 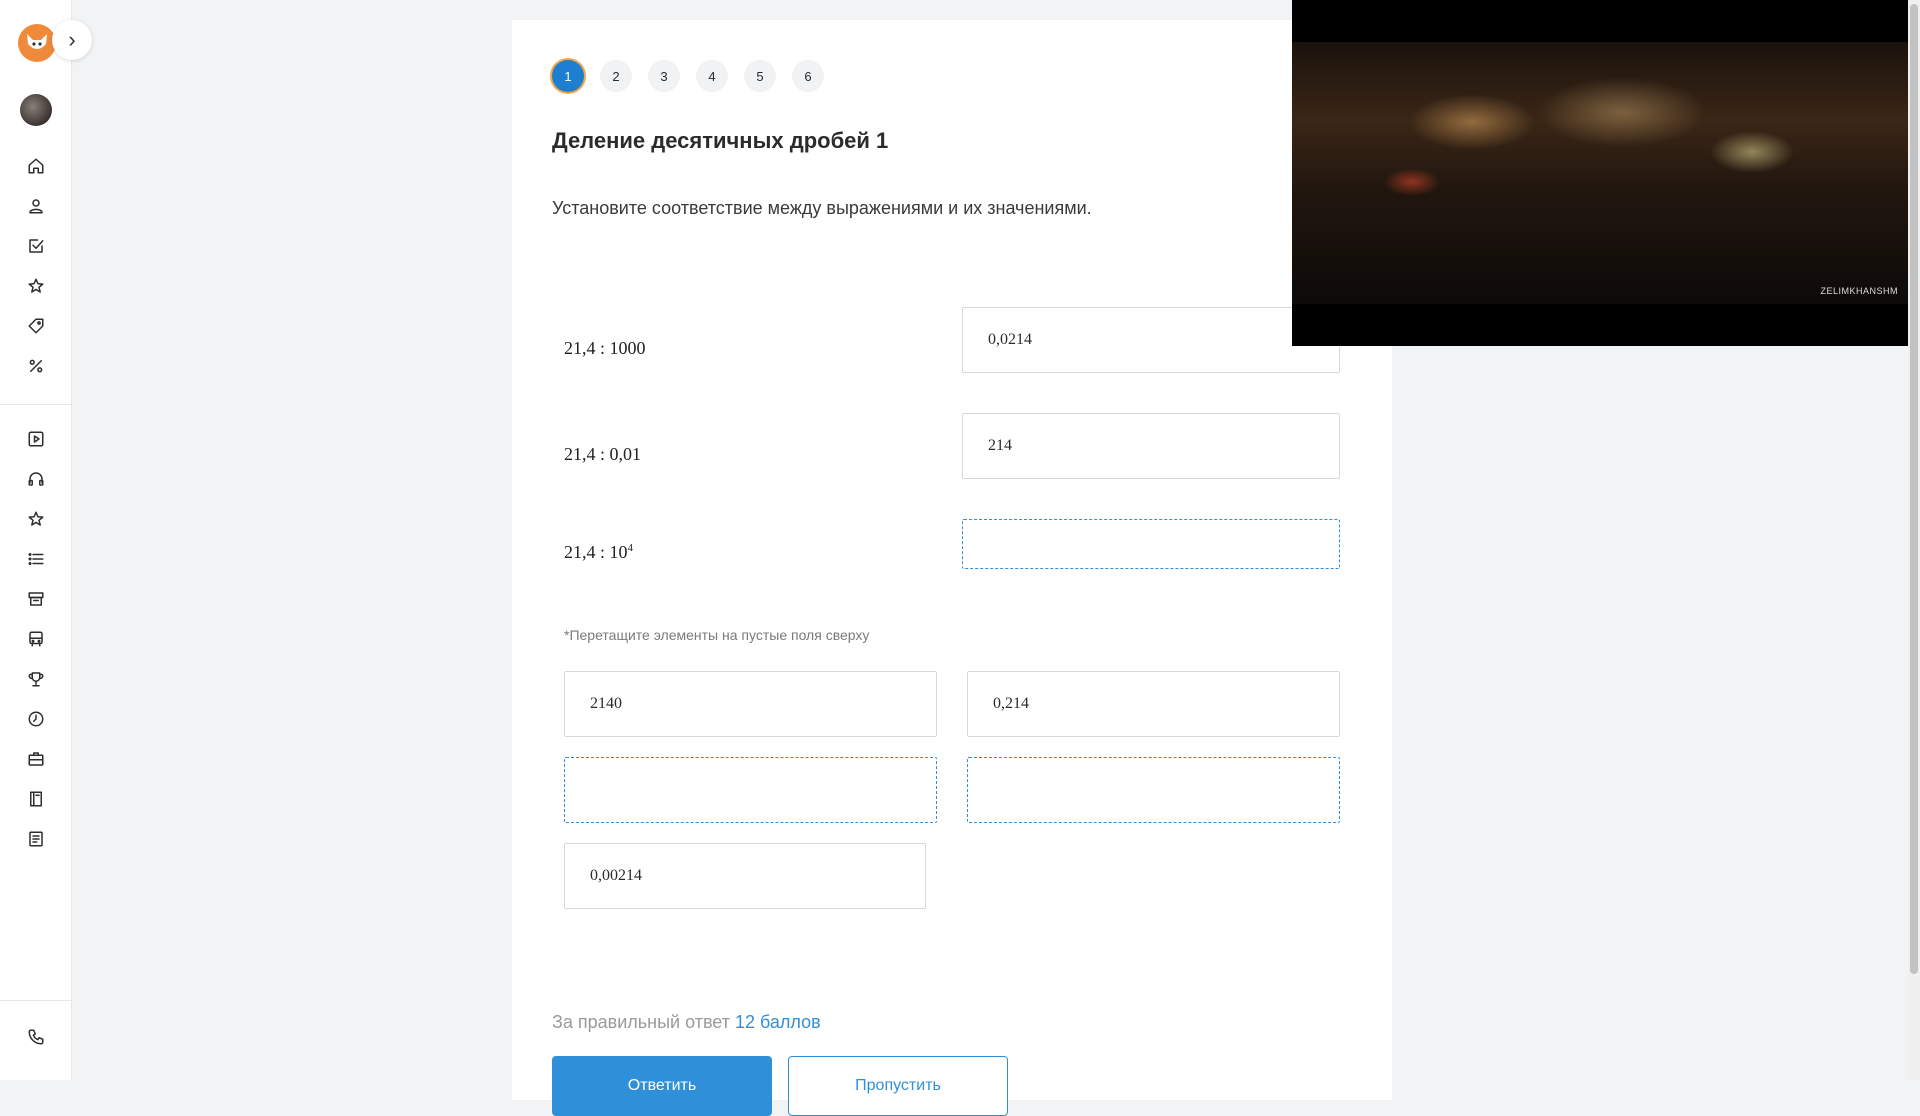 I want to click on expression-exponent: 4, so click(x=630, y=548).